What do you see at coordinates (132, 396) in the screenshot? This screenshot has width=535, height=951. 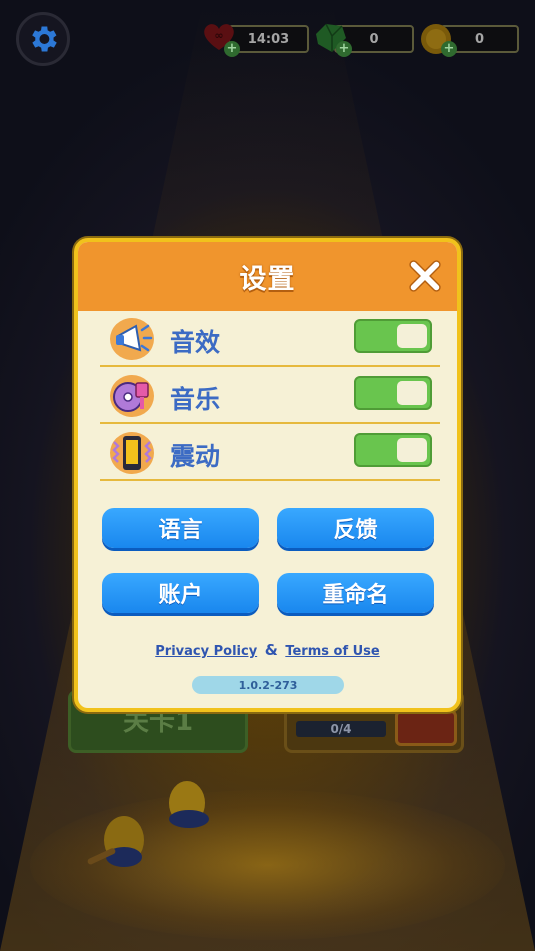 I see `music-disc-icon` at bounding box center [132, 396].